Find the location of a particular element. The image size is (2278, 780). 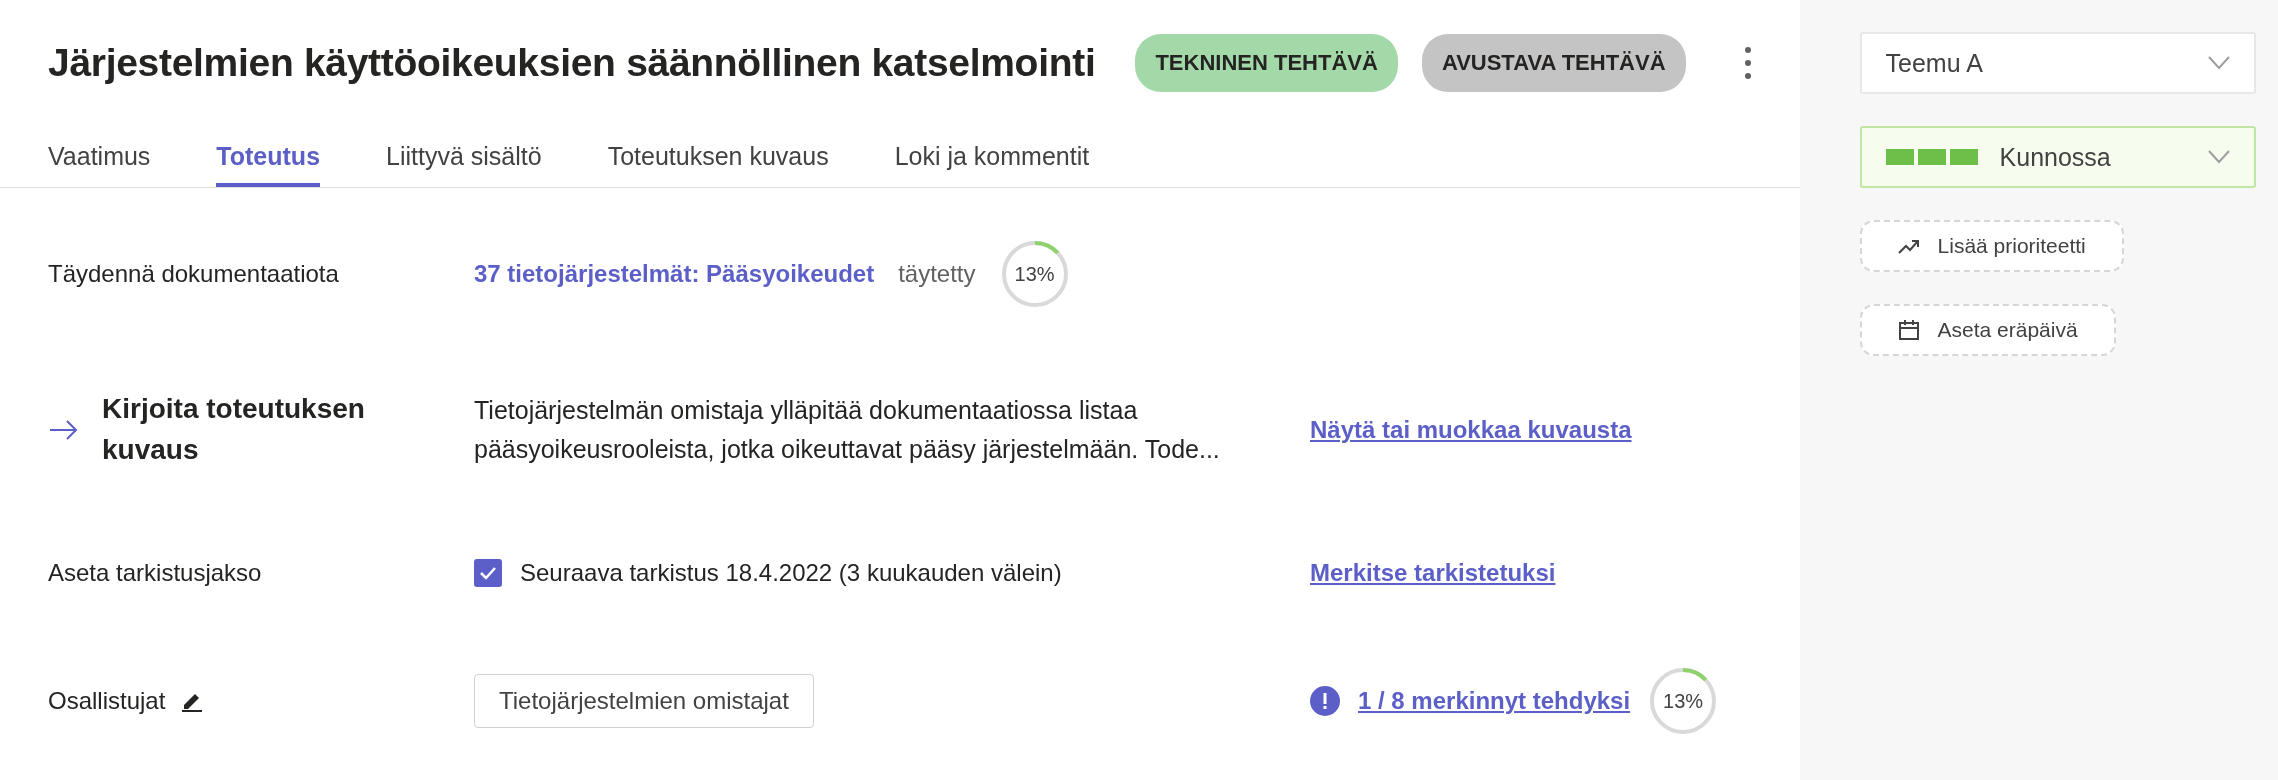

due-date-button: Aseta eräpäivä is located at coordinates (1987, 330).